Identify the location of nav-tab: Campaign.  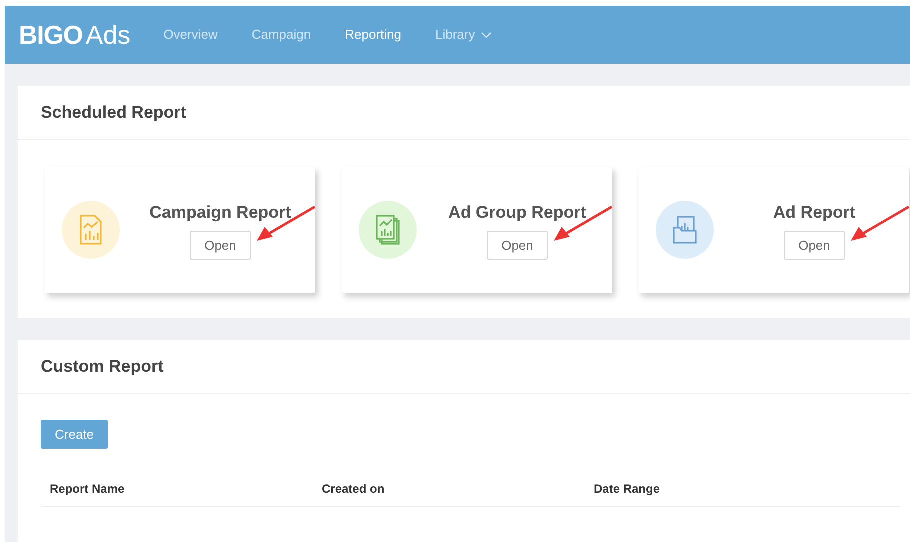
(281, 35).